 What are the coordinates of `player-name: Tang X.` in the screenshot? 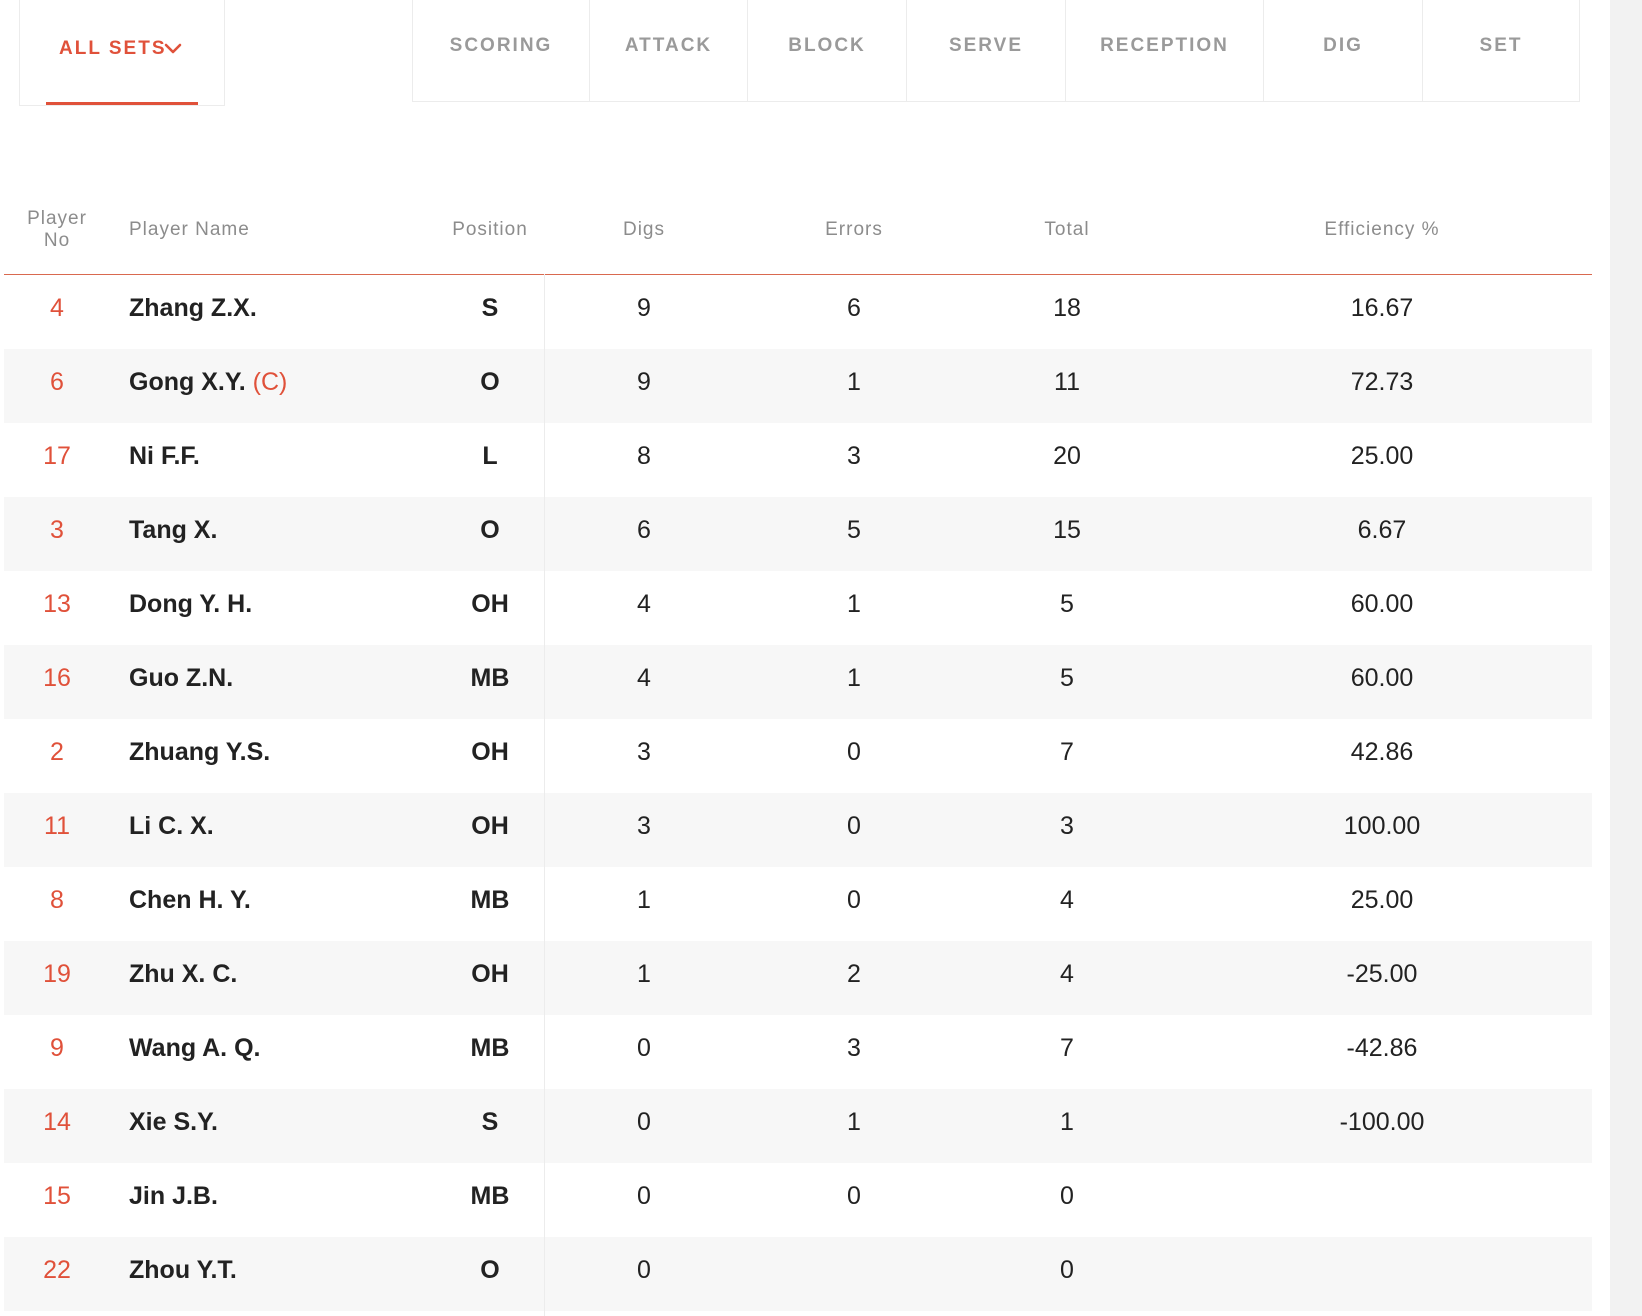 It's located at (173, 534).